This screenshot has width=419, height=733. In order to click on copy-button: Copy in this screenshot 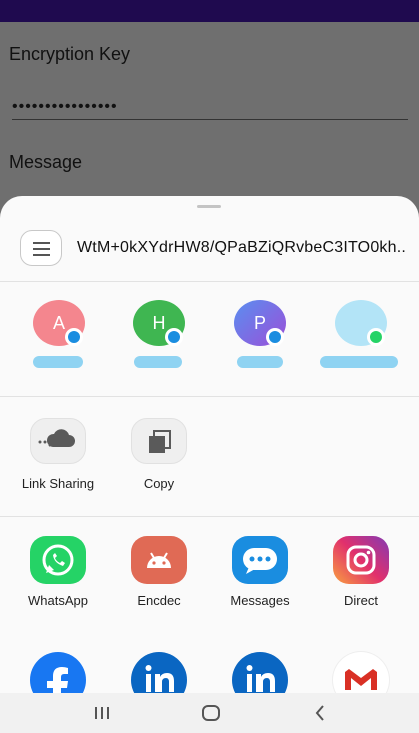, I will do `click(159, 454)`.